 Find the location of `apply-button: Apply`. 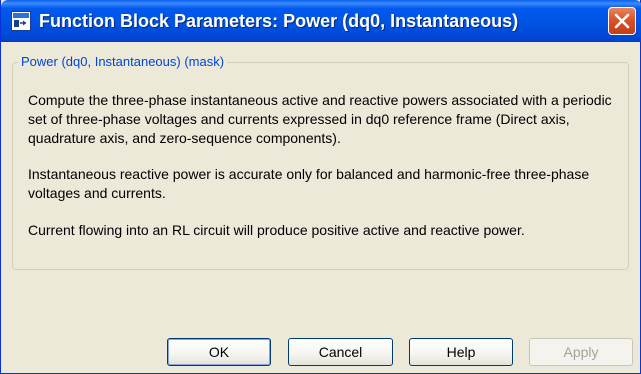

apply-button: Apply is located at coordinates (581, 352).